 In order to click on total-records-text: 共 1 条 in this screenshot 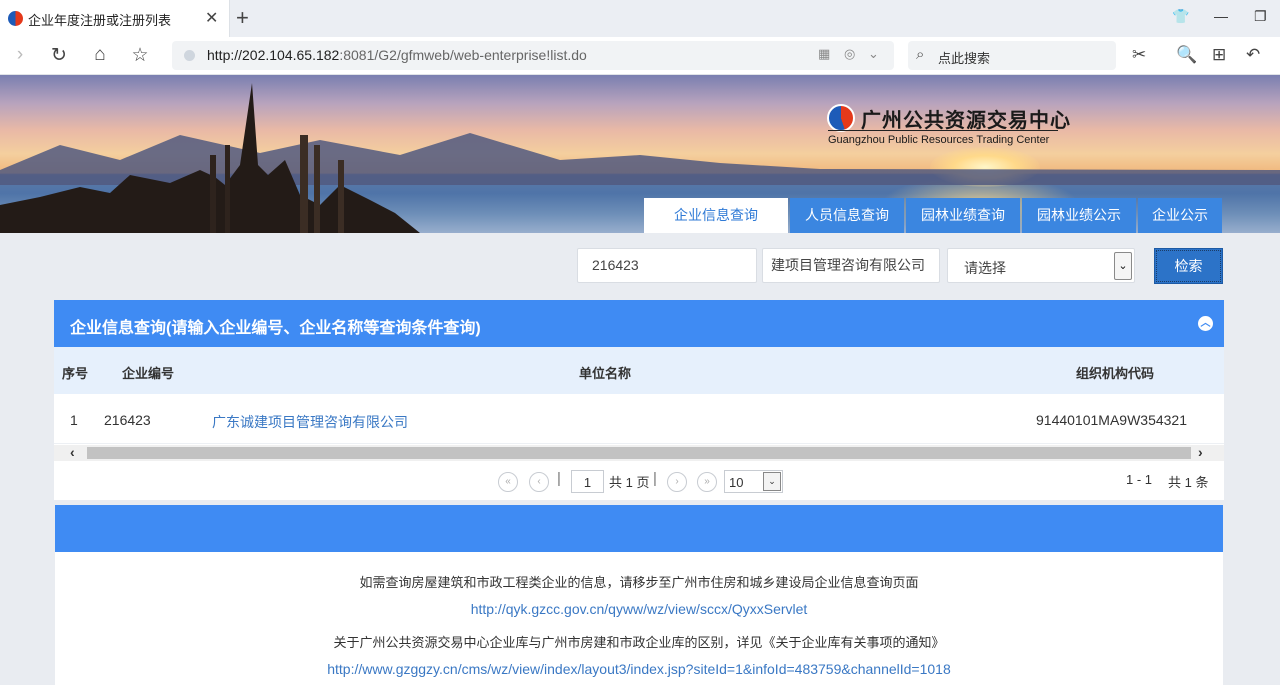, I will do `click(1188, 482)`.